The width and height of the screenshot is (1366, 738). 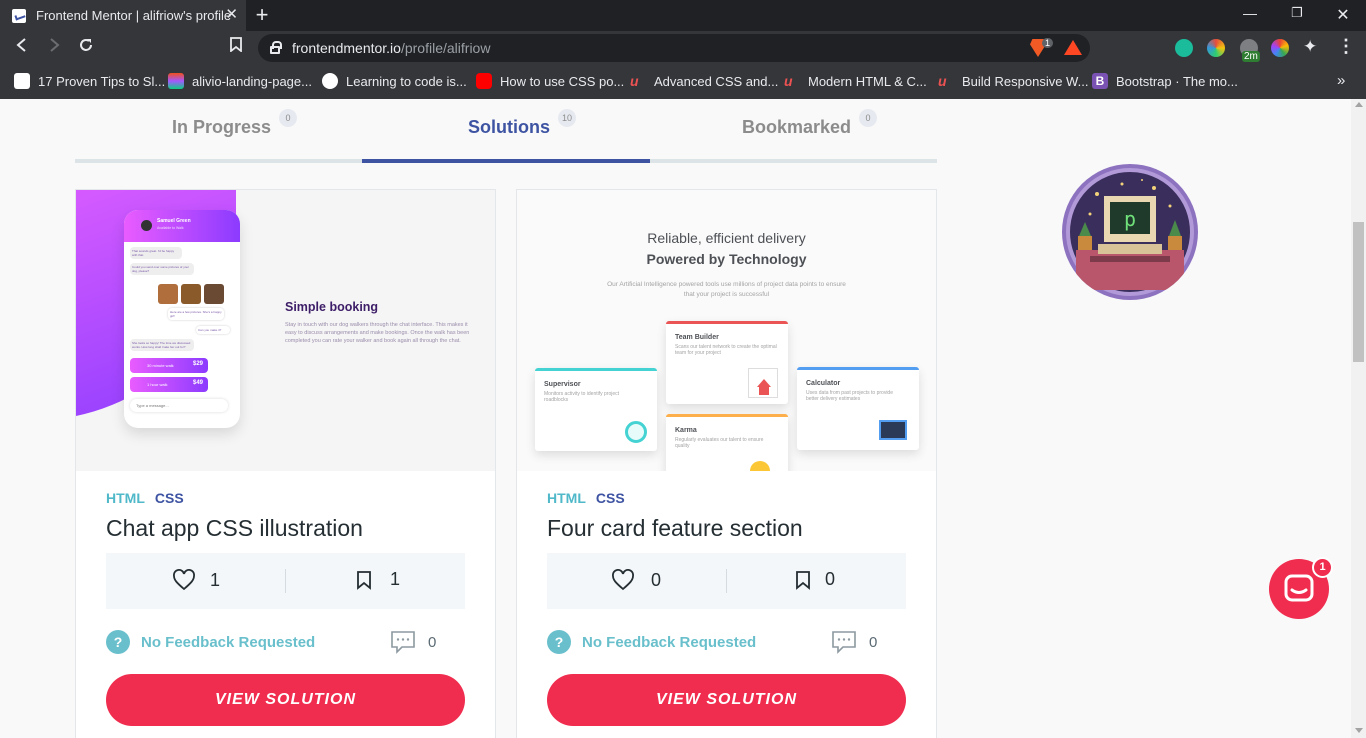 What do you see at coordinates (810, 123) in the screenshot?
I see `tab-bookmarked: Bookmarked 0` at bounding box center [810, 123].